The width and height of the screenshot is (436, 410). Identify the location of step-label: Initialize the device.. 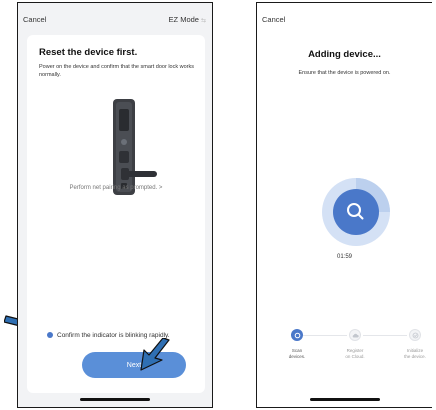
(415, 353).